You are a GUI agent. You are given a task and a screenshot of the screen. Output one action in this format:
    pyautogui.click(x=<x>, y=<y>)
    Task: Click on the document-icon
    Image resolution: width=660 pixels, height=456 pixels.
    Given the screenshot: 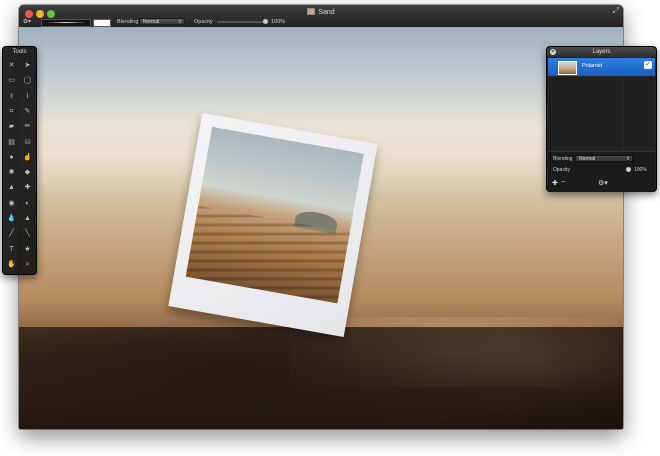 What is the action you would take?
    pyautogui.click(x=311, y=11)
    